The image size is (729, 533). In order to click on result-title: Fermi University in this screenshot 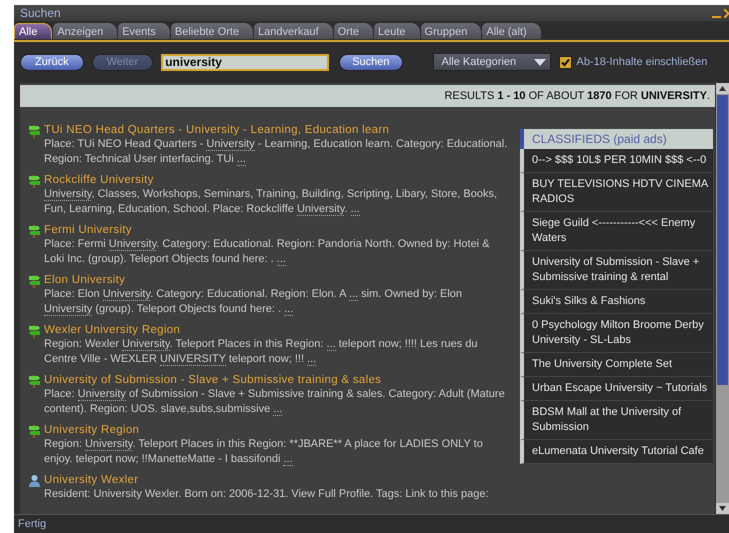, I will do `click(279, 230)`.